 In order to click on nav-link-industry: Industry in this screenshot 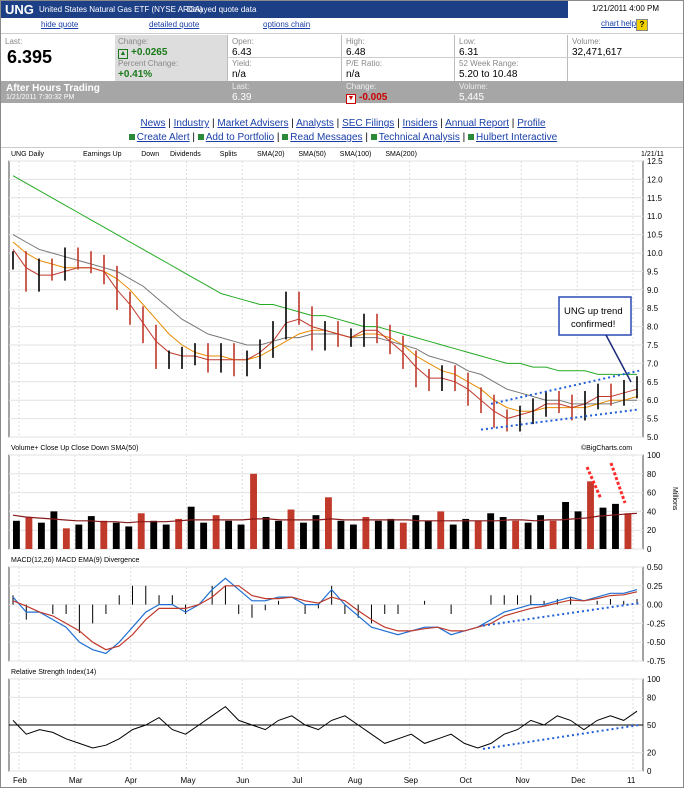, I will do `click(192, 123)`.